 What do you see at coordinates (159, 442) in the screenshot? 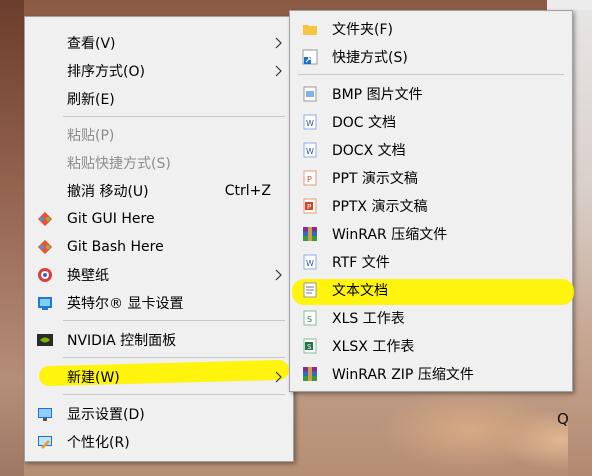
I see `menu-item-personalize: 个性化(R)` at bounding box center [159, 442].